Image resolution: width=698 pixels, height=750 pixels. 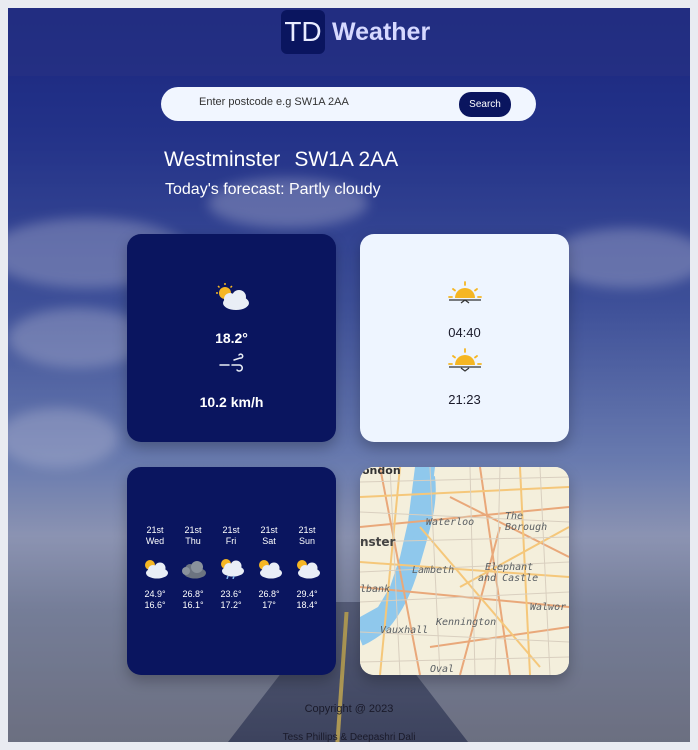 I want to click on forecast-weekday: Fri, so click(x=231, y=541).